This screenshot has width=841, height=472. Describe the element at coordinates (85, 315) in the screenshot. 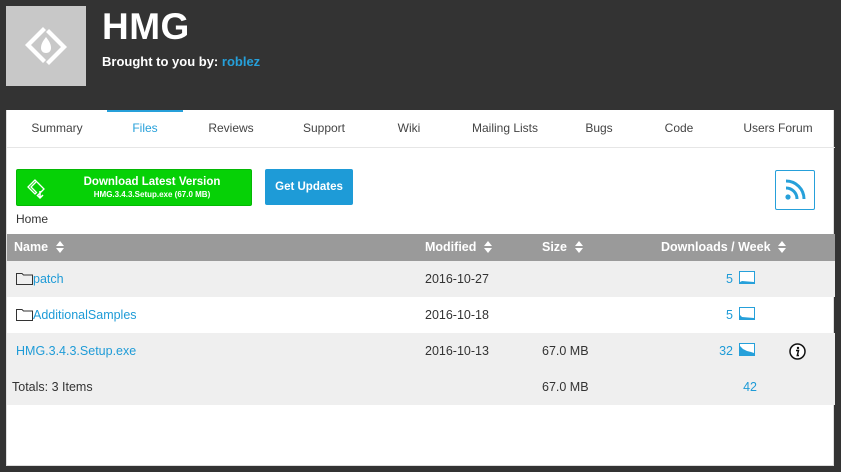

I see `folder-link: AdditionalSamples` at that location.